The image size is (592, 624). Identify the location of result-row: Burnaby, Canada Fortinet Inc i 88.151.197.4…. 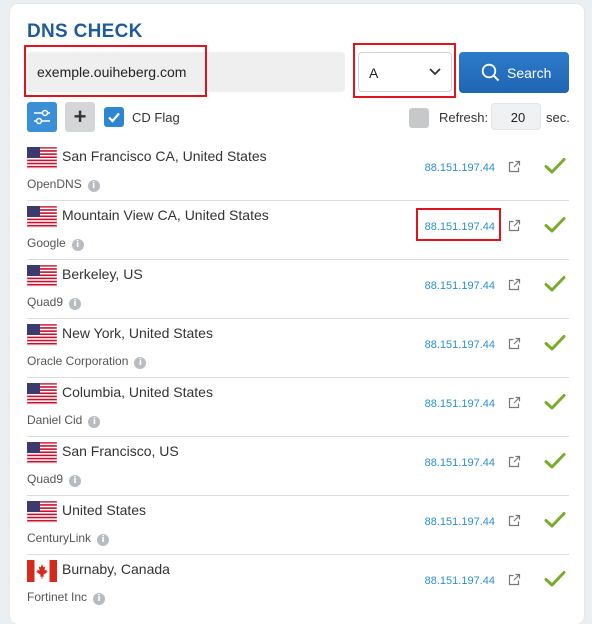
(298, 587).